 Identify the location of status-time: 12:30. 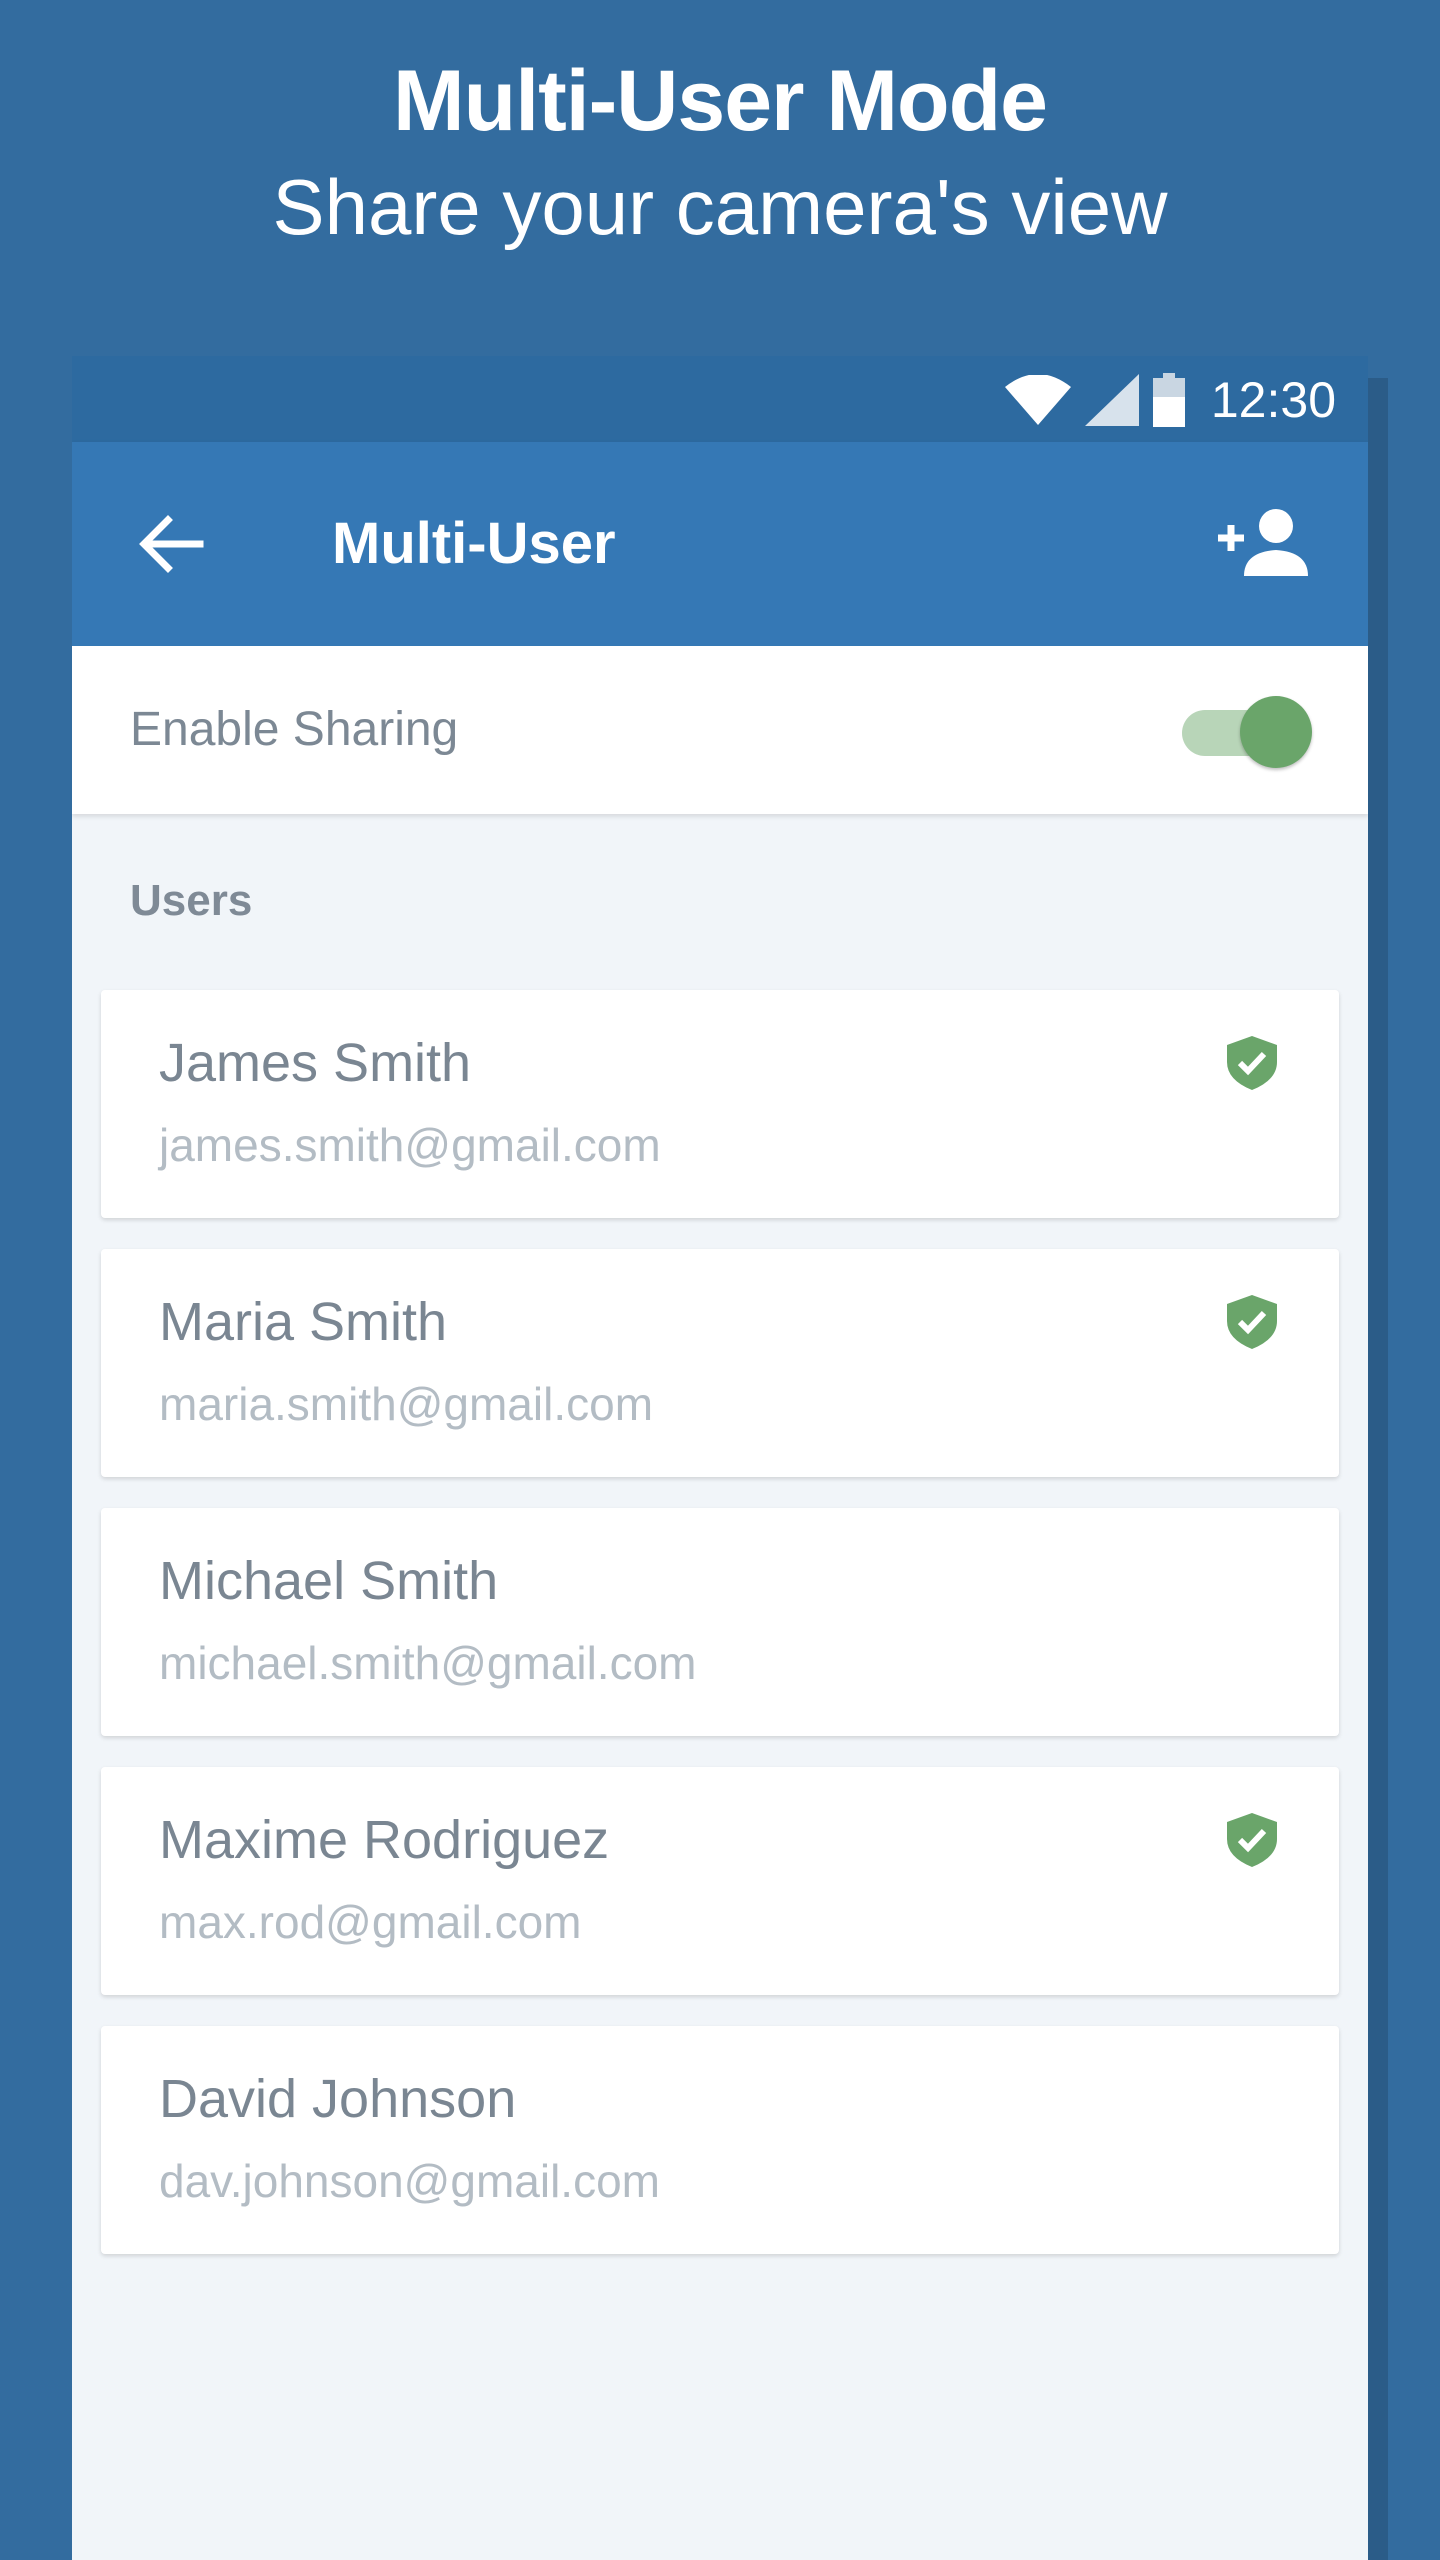
(1273, 400).